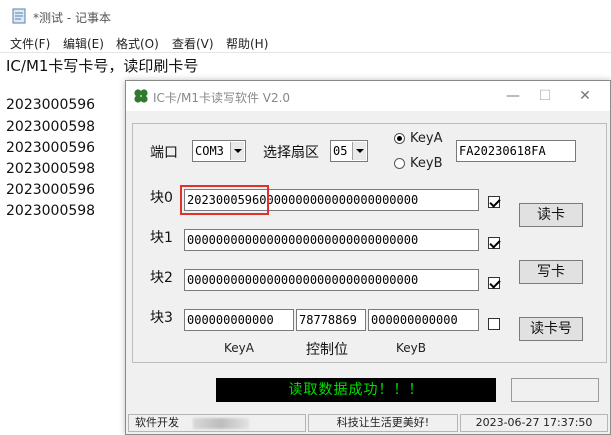 The width and height of the screenshot is (611, 435). What do you see at coordinates (157, 422) in the screenshot?
I see `developer-label: 软件开发` at bounding box center [157, 422].